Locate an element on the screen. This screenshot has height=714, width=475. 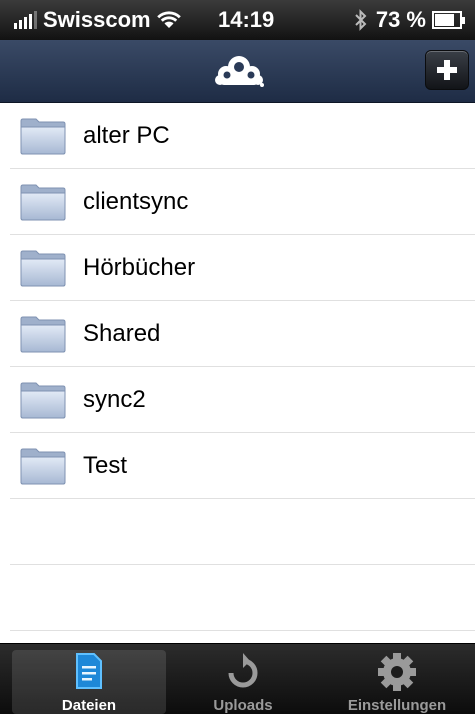
battery-tip is located at coordinates (463, 20).